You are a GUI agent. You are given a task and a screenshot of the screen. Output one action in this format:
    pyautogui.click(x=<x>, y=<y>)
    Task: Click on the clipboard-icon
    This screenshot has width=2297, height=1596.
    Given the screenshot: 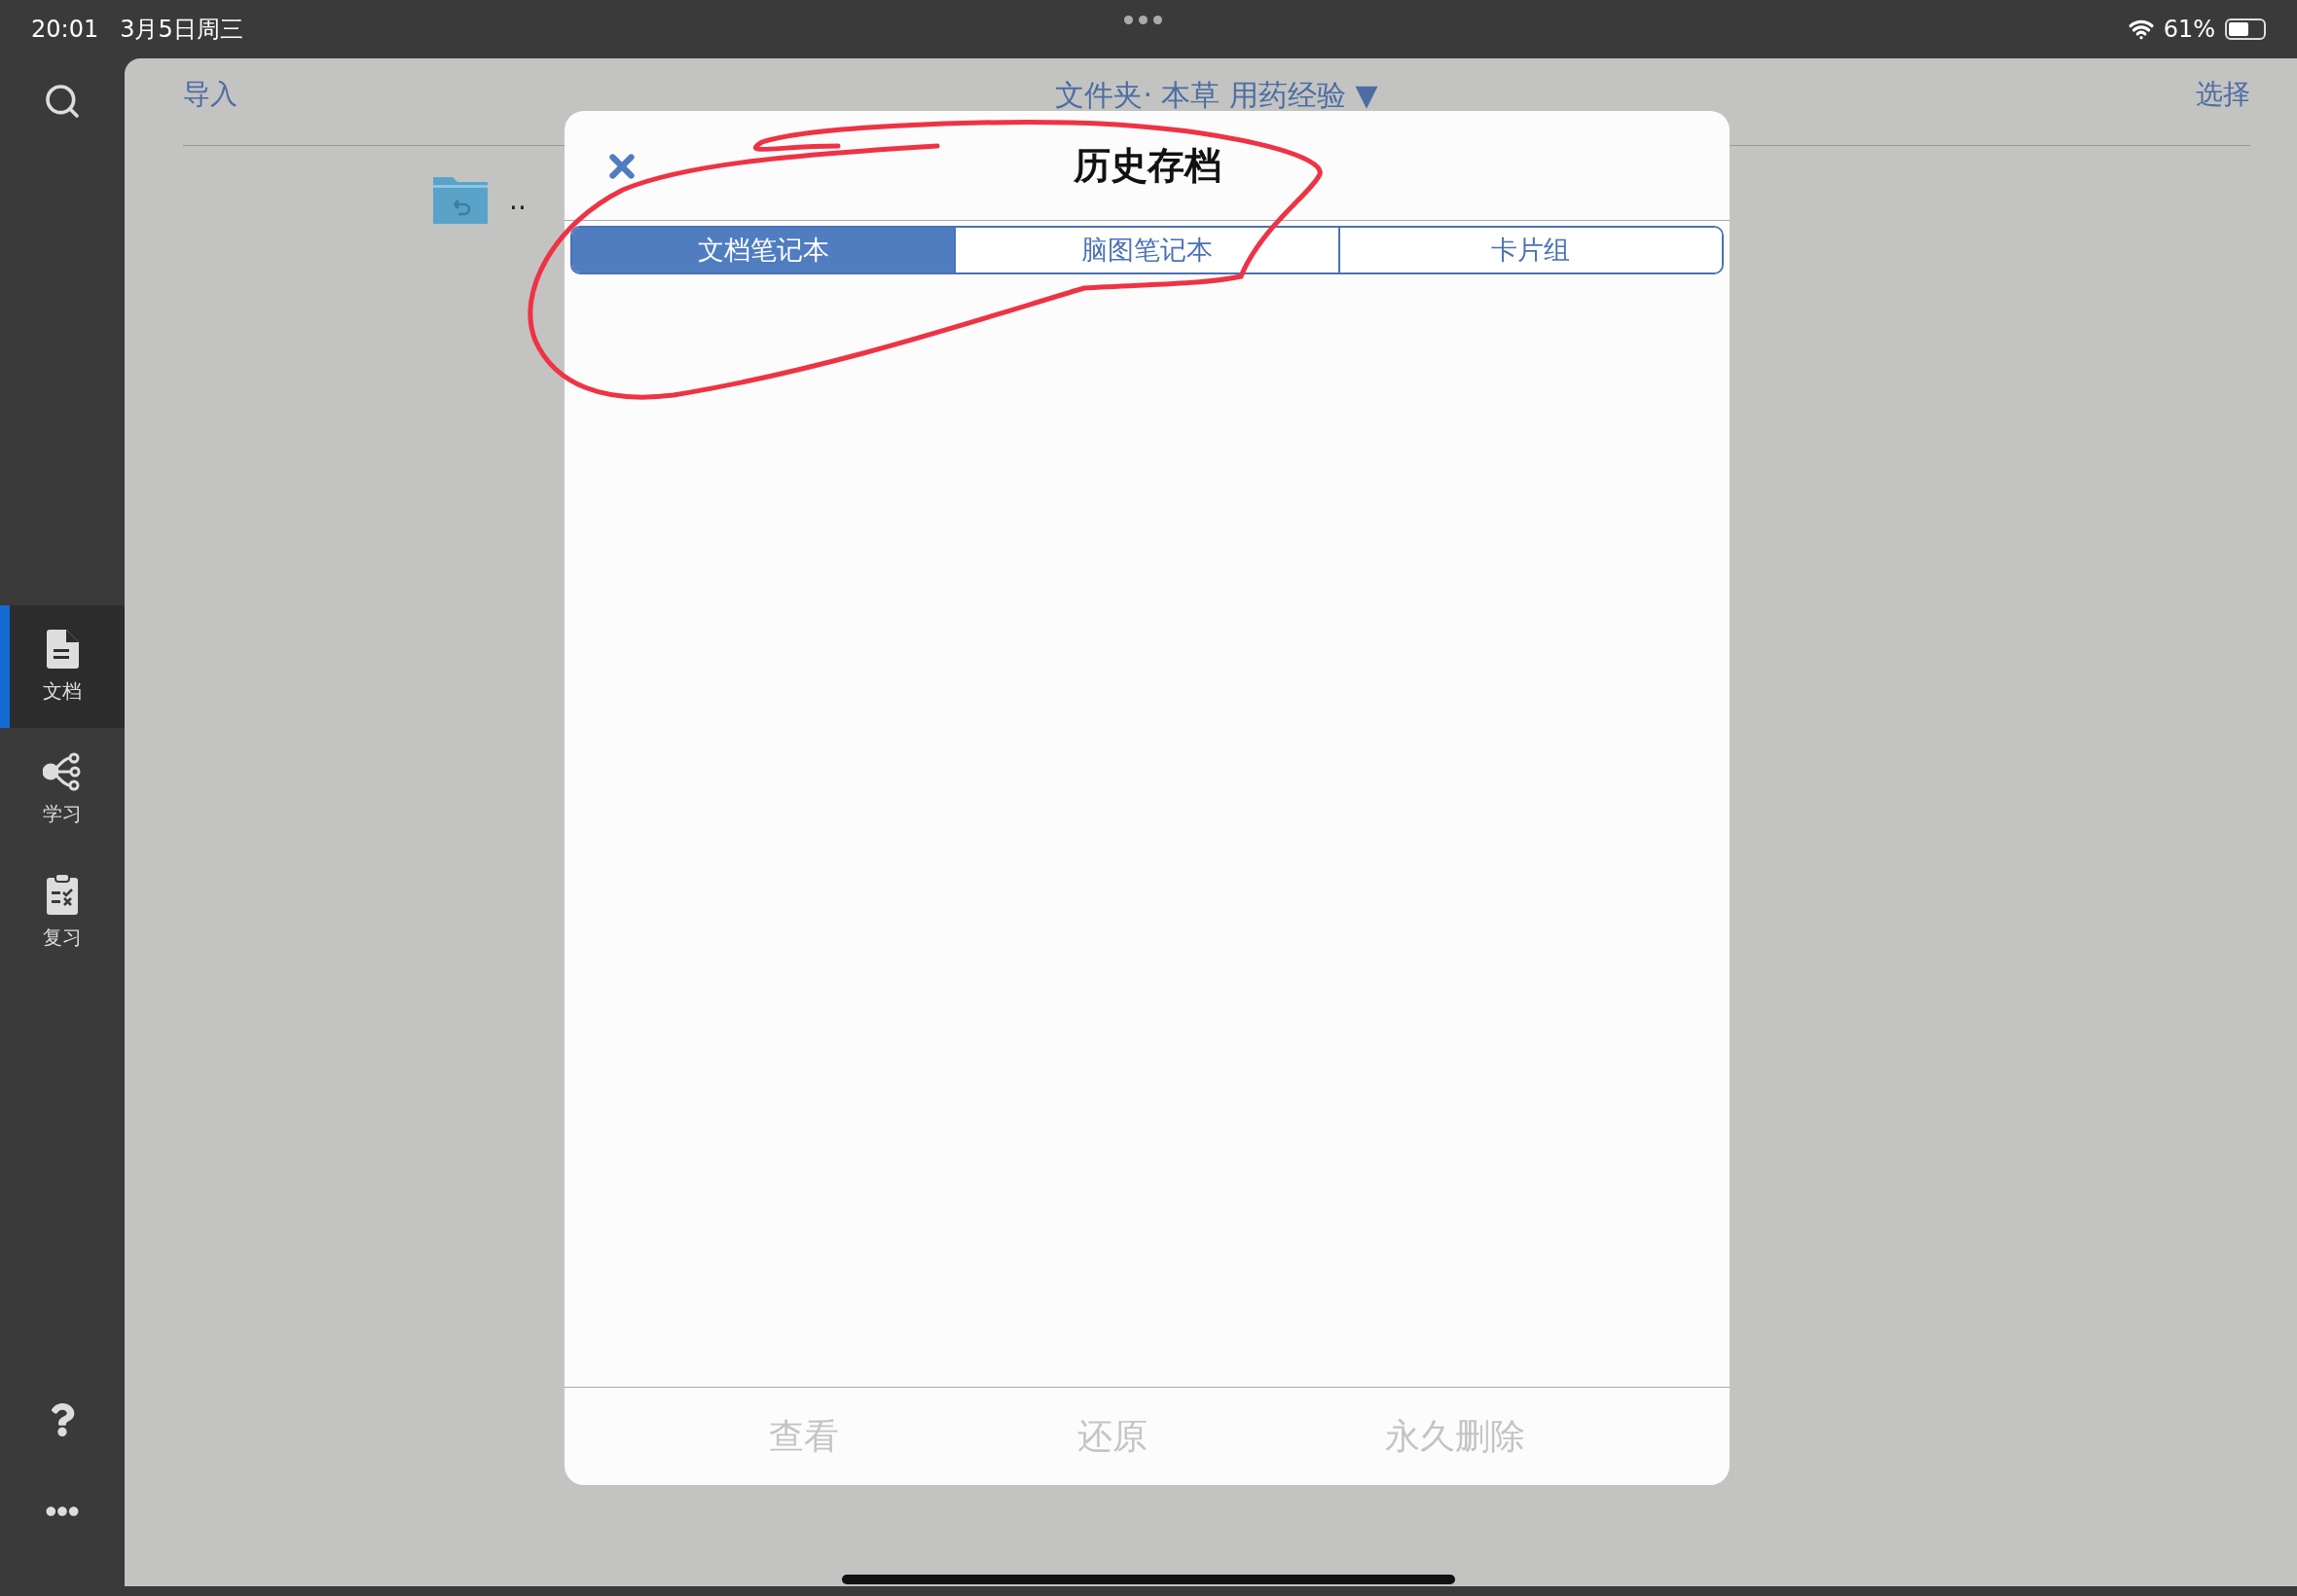 What is the action you would take?
    pyautogui.click(x=63, y=894)
    